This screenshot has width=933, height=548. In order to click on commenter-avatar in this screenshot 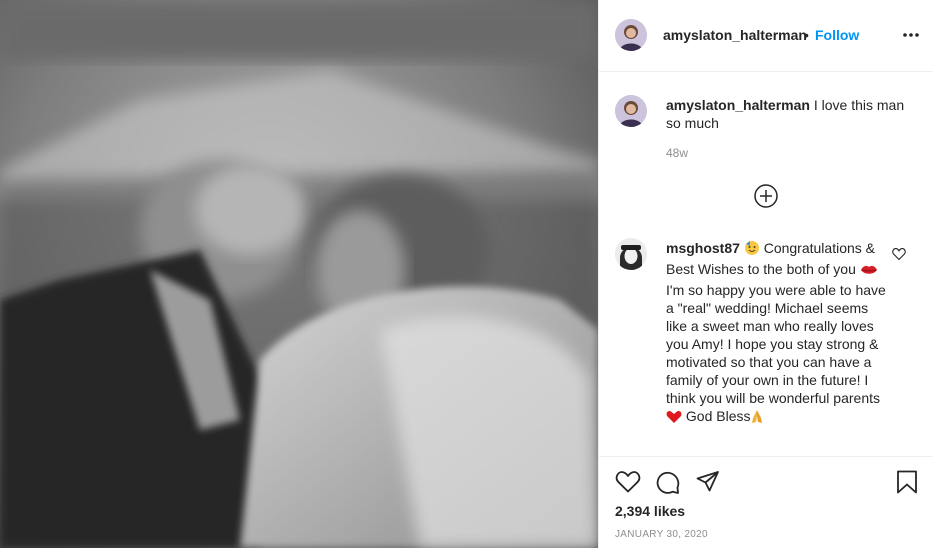, I will do `click(631, 254)`.